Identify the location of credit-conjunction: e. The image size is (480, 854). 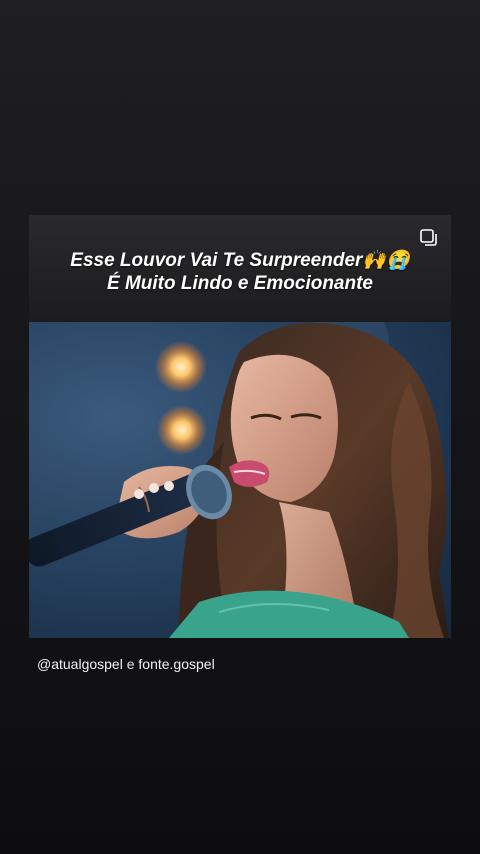
(130, 664).